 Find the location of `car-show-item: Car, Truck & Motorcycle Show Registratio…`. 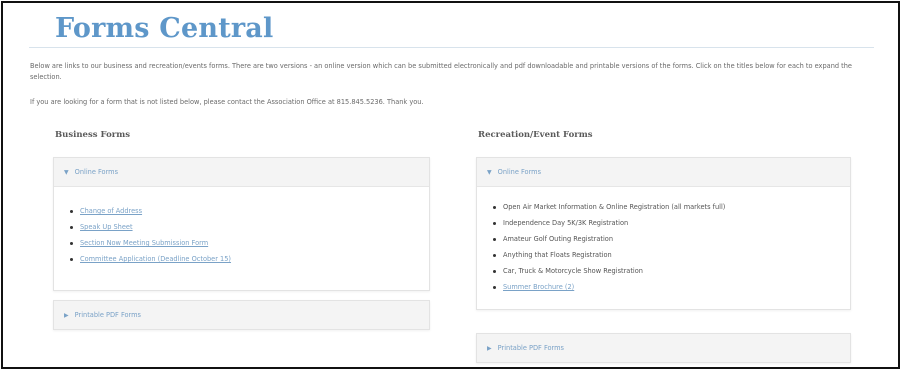

car-show-item: Car, Truck & Motorcycle Show Registratio… is located at coordinates (573, 271).